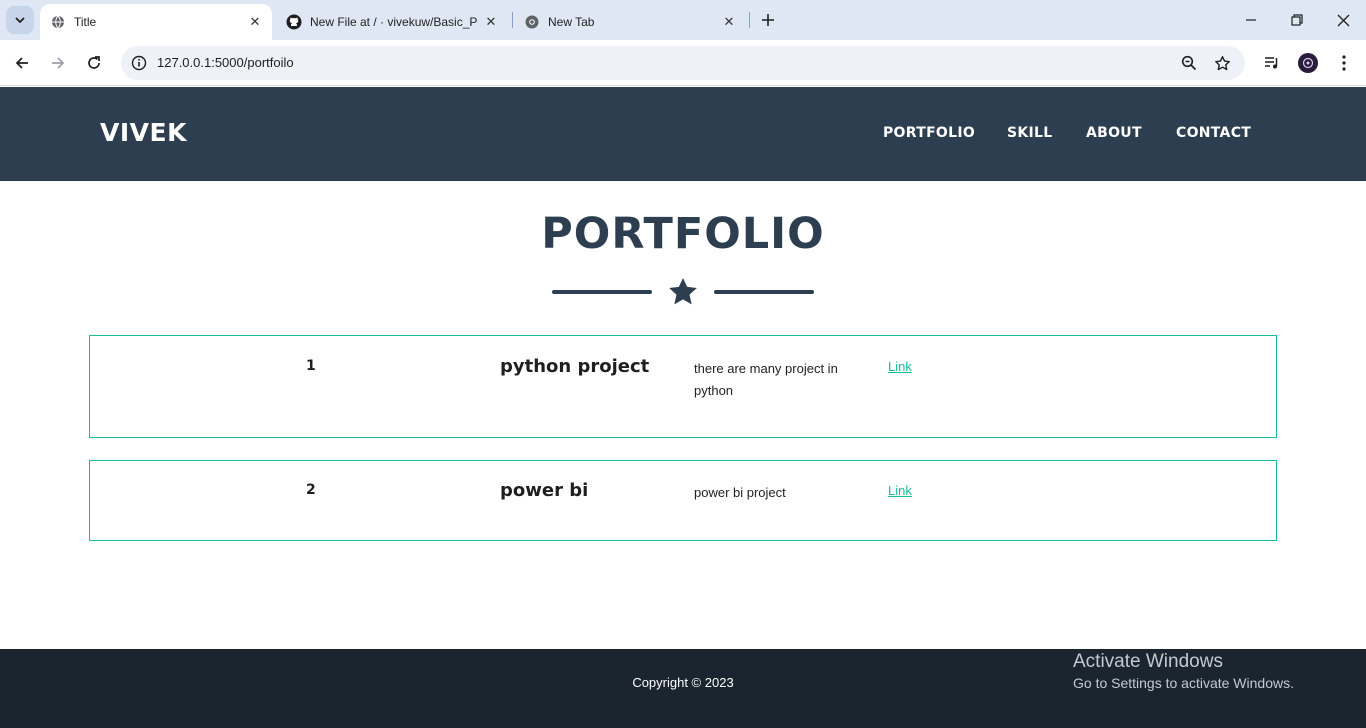 This screenshot has width=1366, height=728. What do you see at coordinates (85, 22) in the screenshot?
I see `tab-label: Title` at bounding box center [85, 22].